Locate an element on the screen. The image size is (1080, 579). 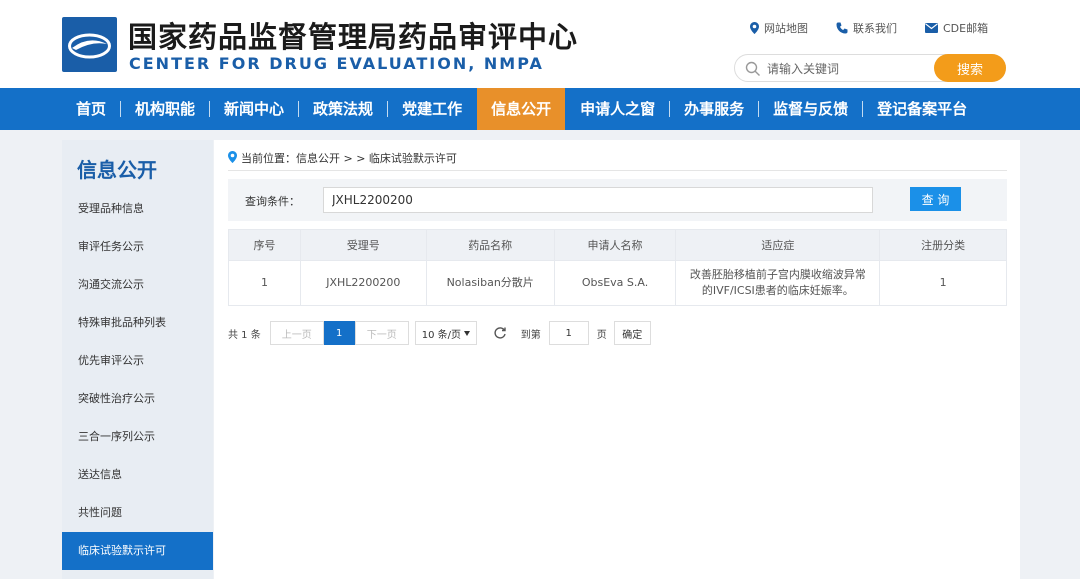
search-button: 搜索 is located at coordinates (970, 68).